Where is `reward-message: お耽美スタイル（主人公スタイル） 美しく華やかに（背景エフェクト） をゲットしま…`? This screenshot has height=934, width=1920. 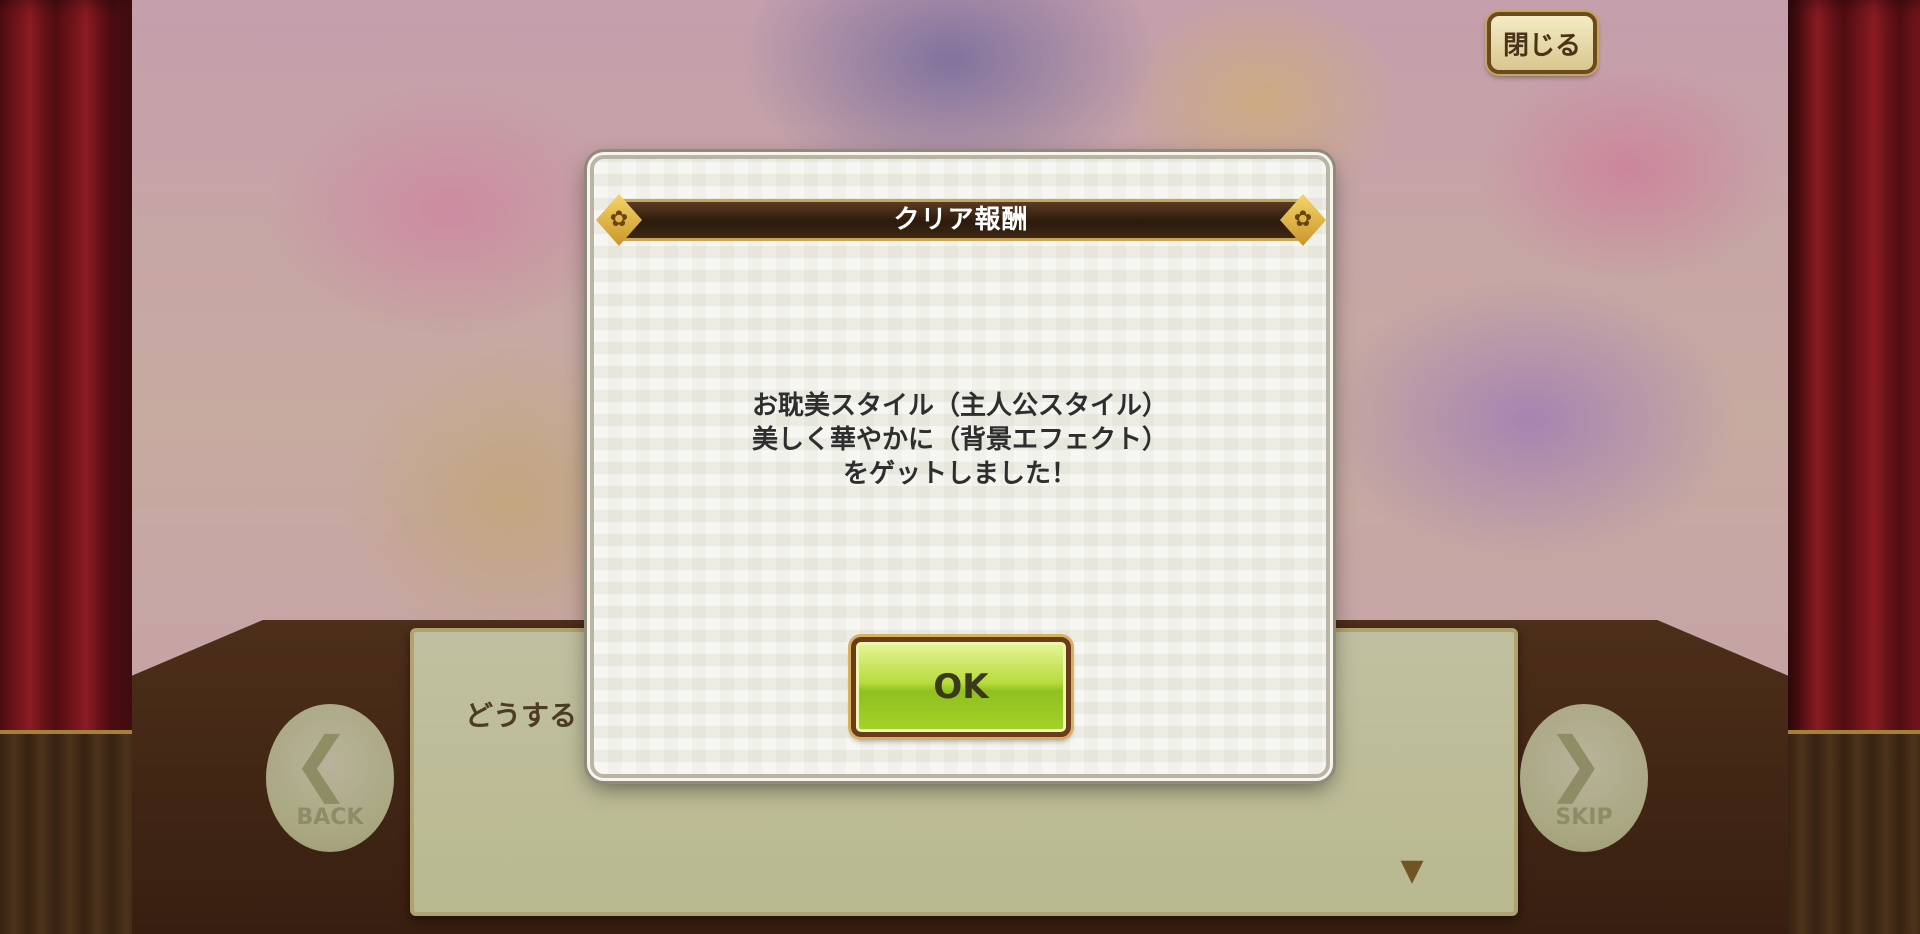 reward-message: お耽美スタイル（主人公スタイル） 美しく華やかに（背景エフェクト） をゲットしま… is located at coordinates (960, 440).